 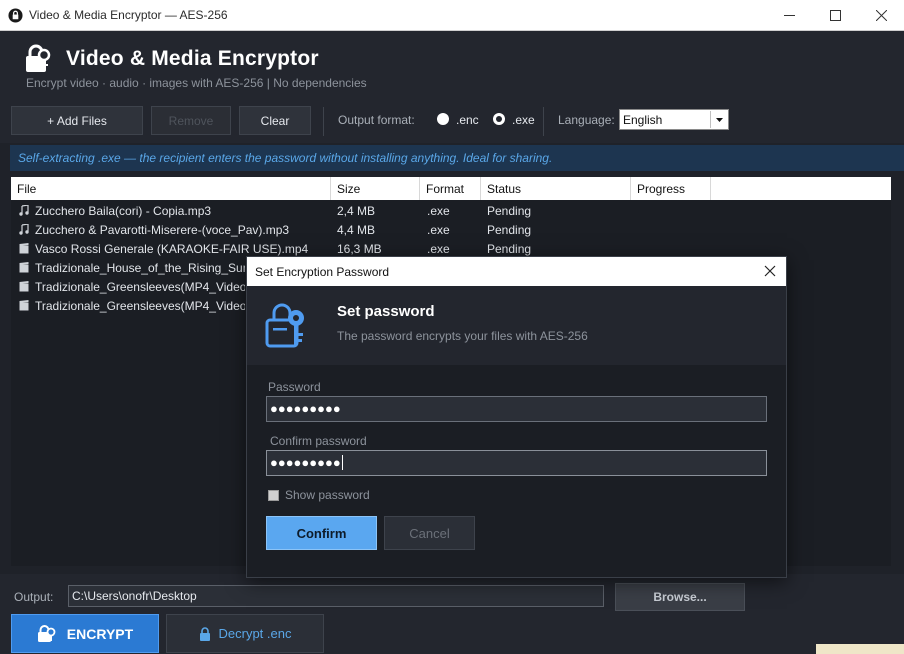 What do you see at coordinates (499, 119) in the screenshot?
I see `format-radio-exe` at bounding box center [499, 119].